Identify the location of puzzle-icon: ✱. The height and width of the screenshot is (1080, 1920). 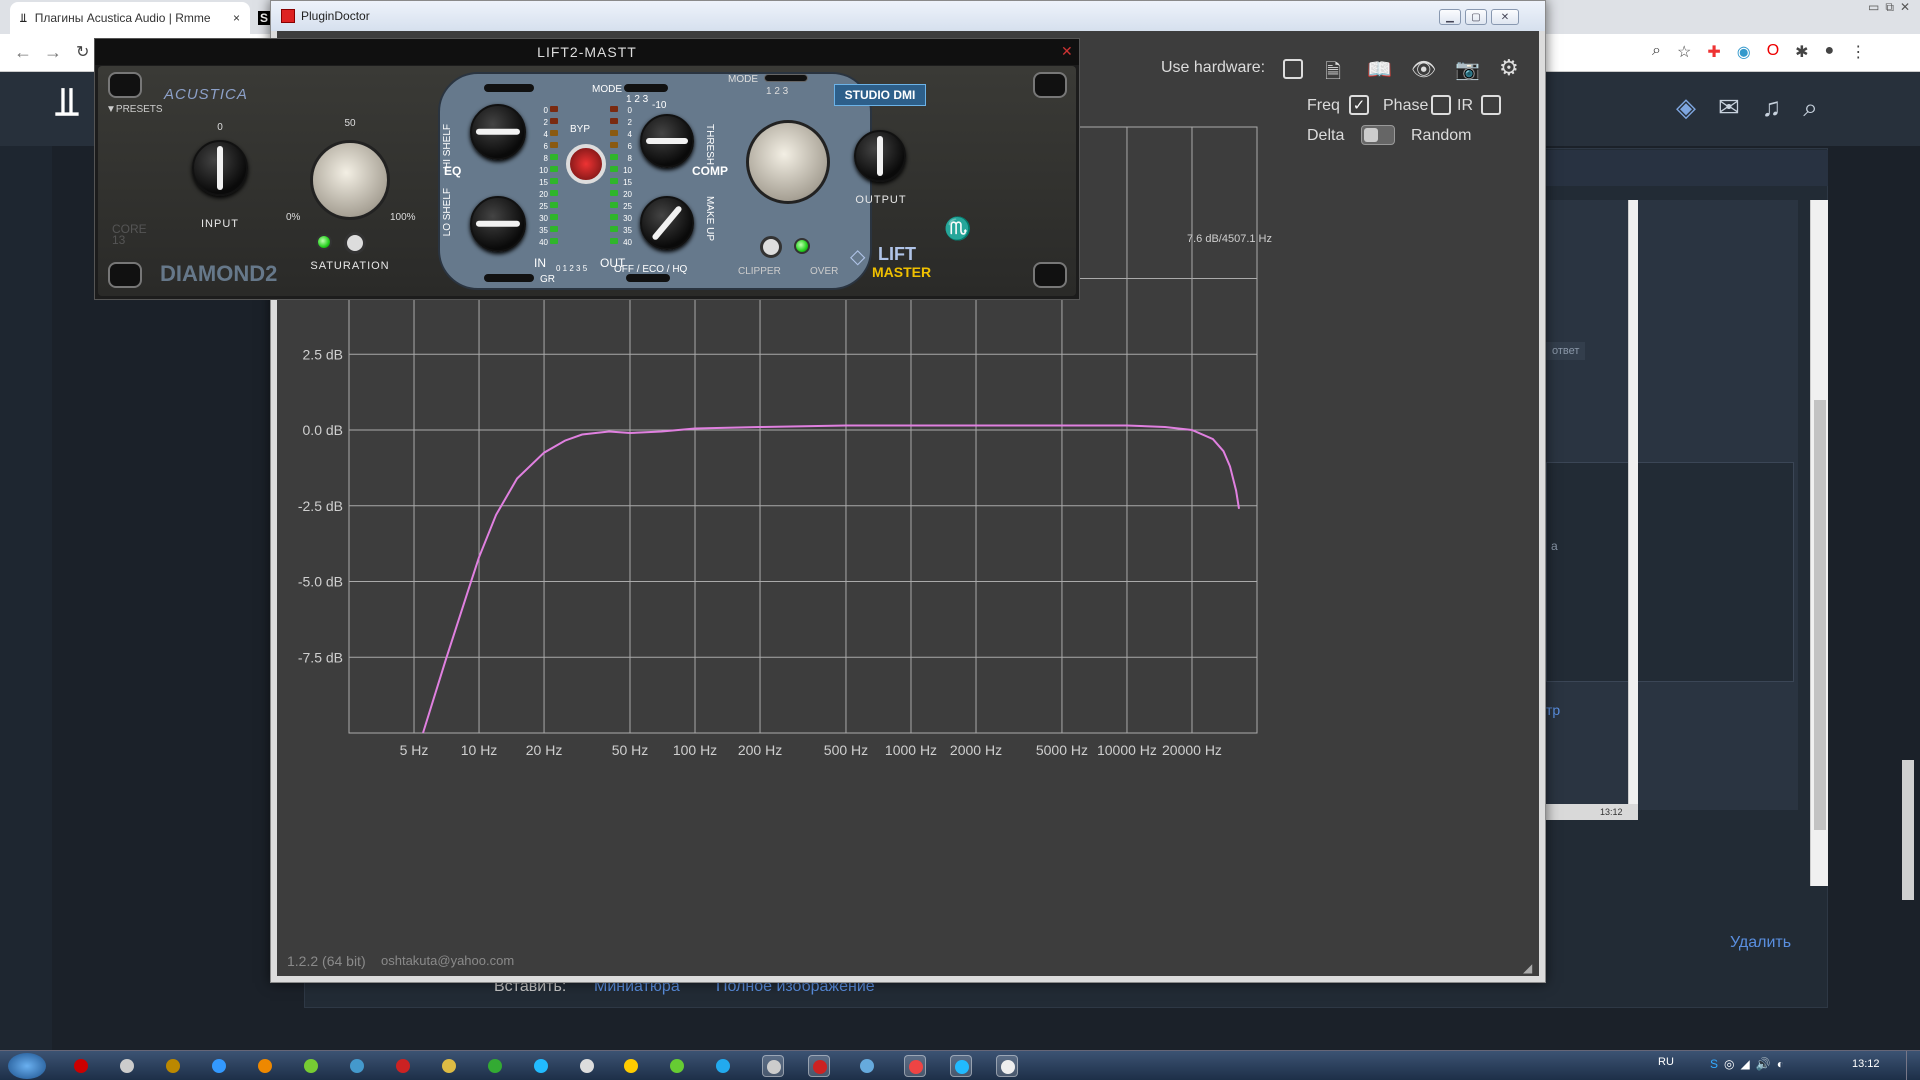
(1801, 52).